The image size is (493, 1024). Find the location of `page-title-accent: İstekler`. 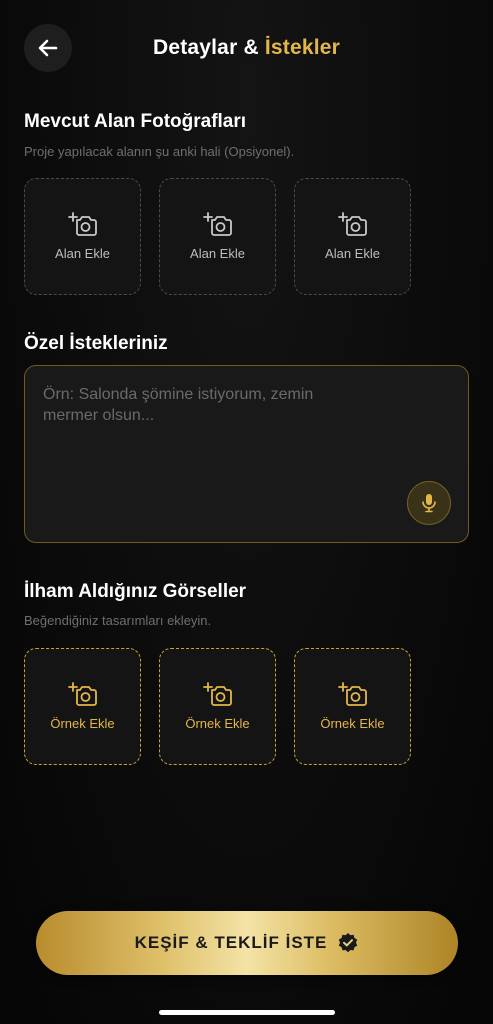

page-title-accent: İstekler is located at coordinates (302, 47).